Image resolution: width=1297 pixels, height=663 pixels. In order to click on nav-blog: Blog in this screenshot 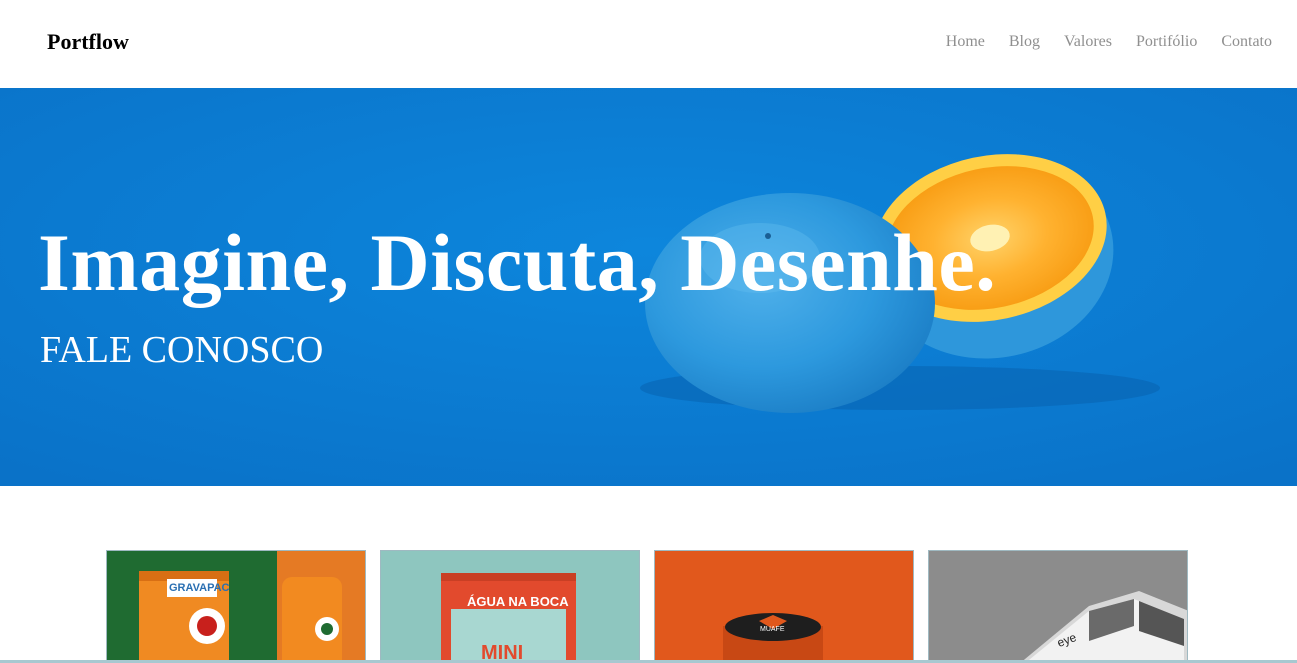, I will do `click(1024, 42)`.